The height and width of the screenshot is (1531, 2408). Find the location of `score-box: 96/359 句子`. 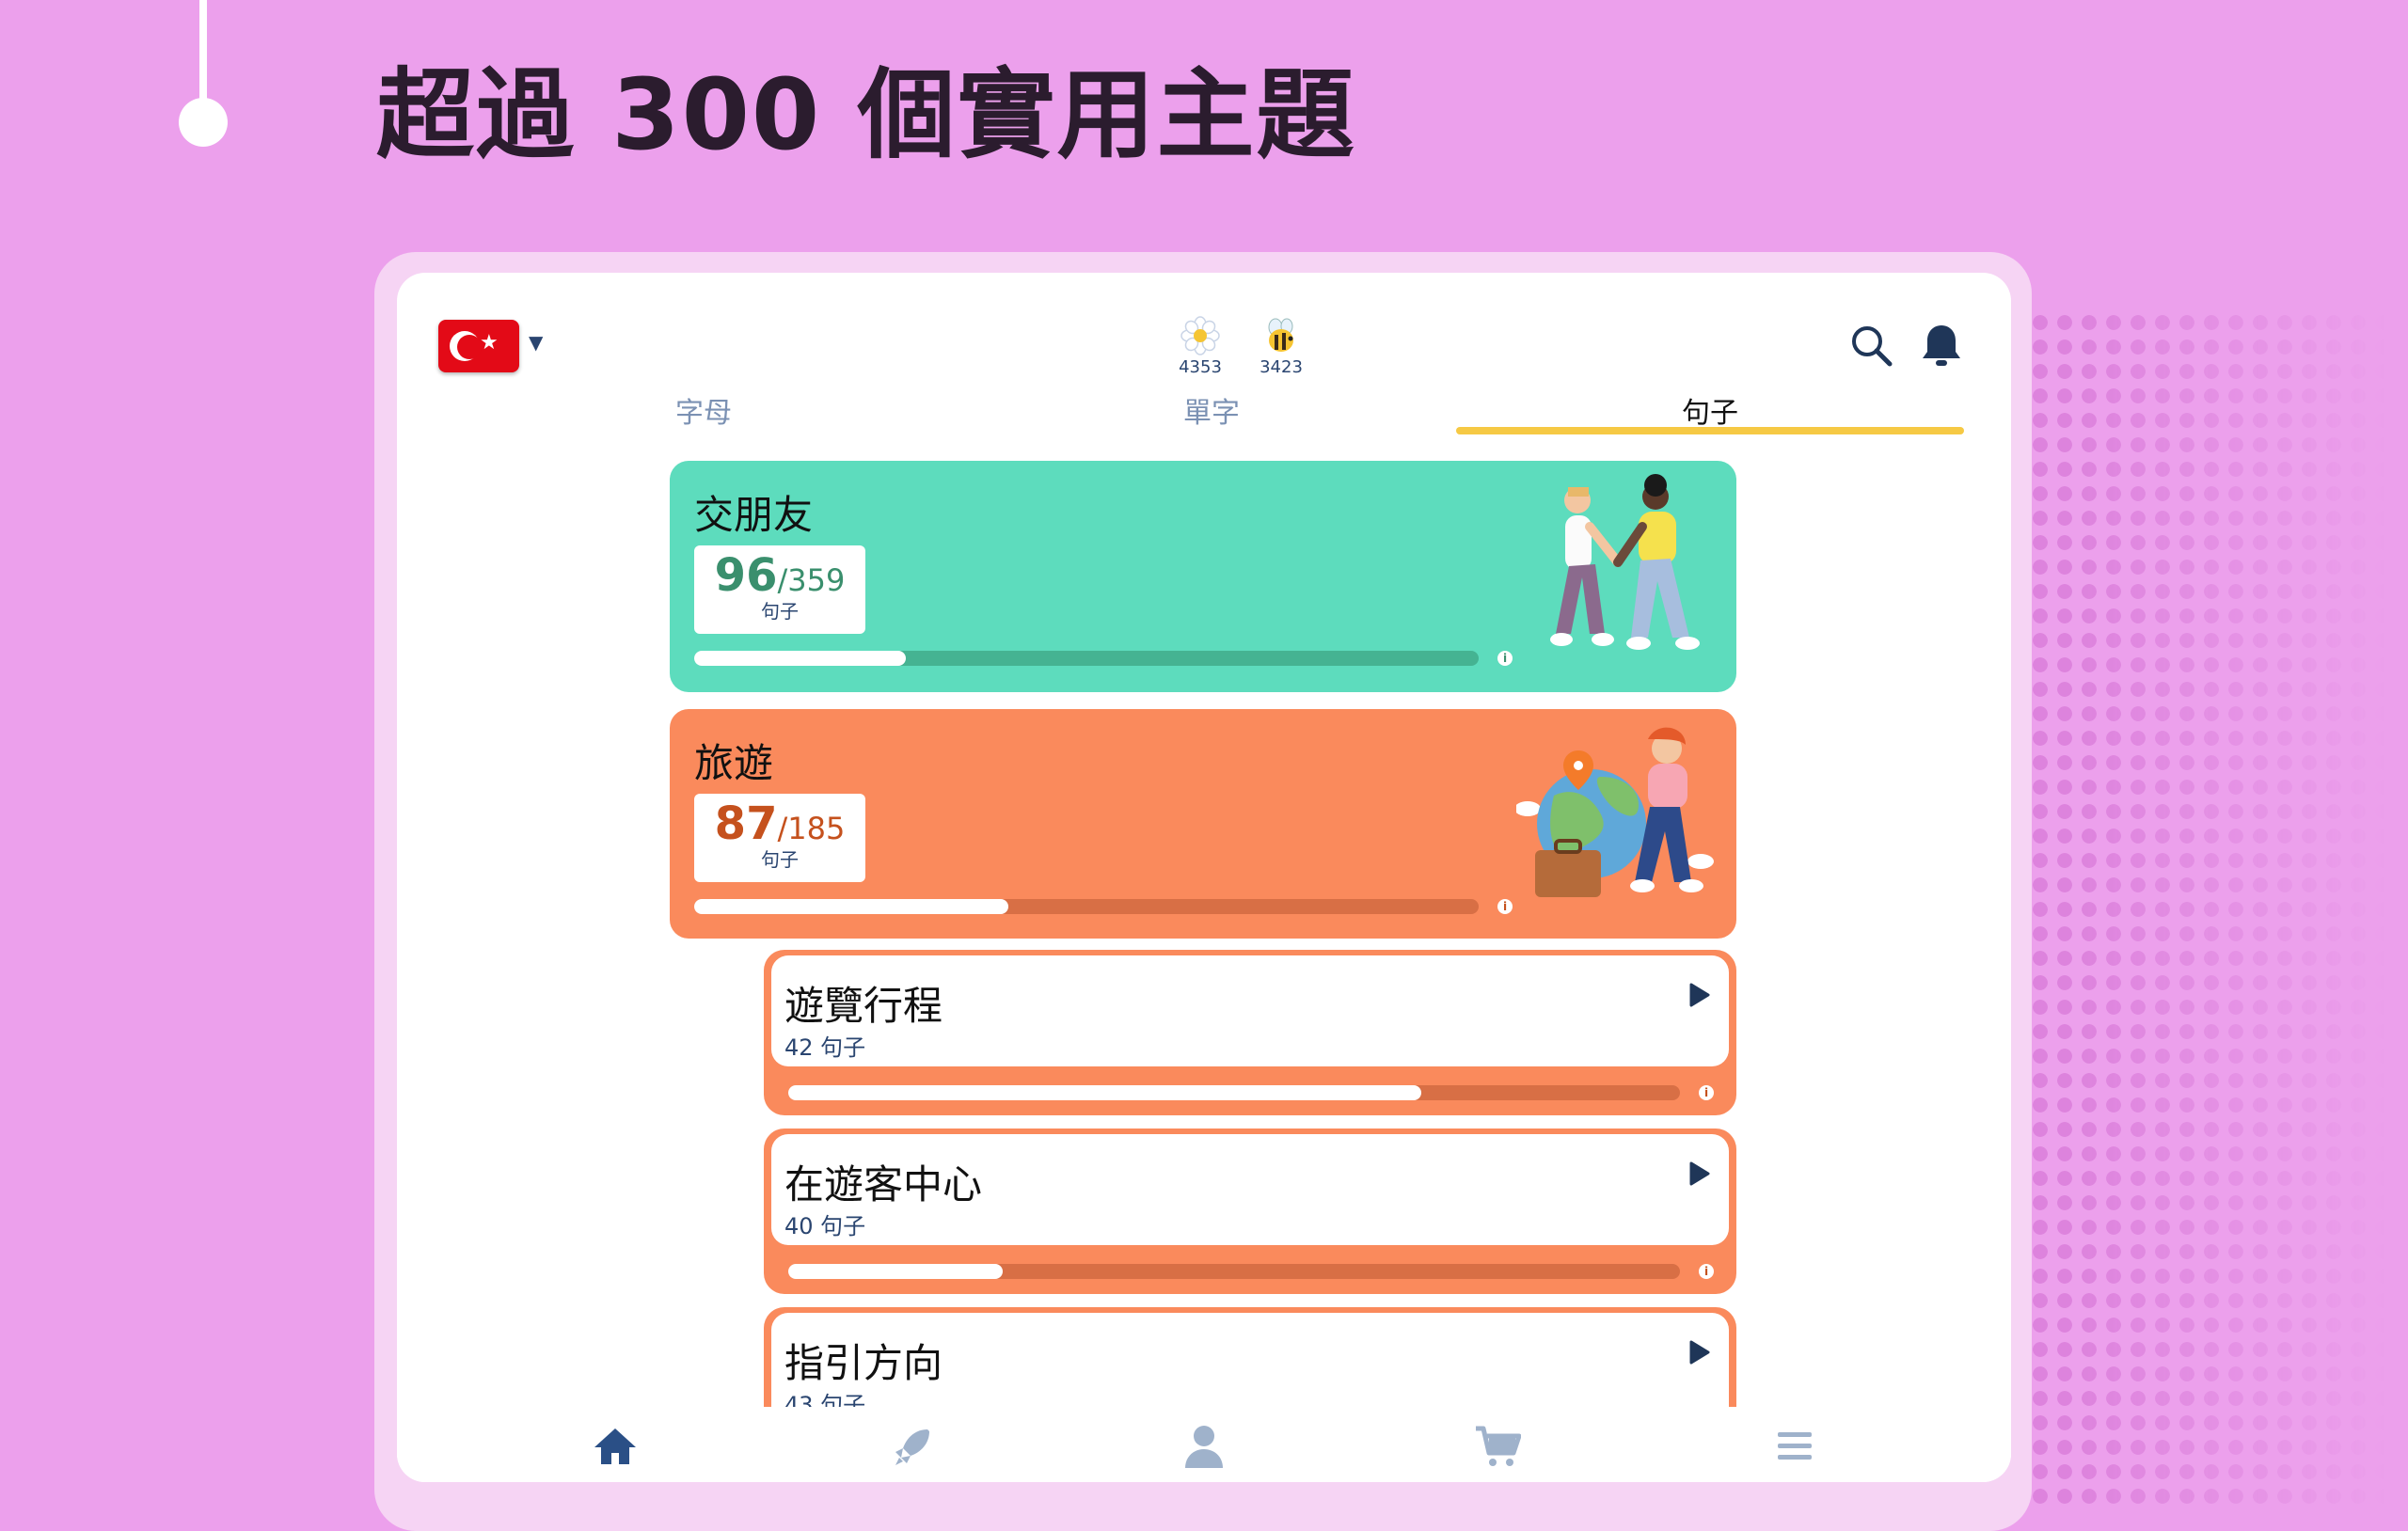

score-box: 96/359 句子 is located at coordinates (780, 589).